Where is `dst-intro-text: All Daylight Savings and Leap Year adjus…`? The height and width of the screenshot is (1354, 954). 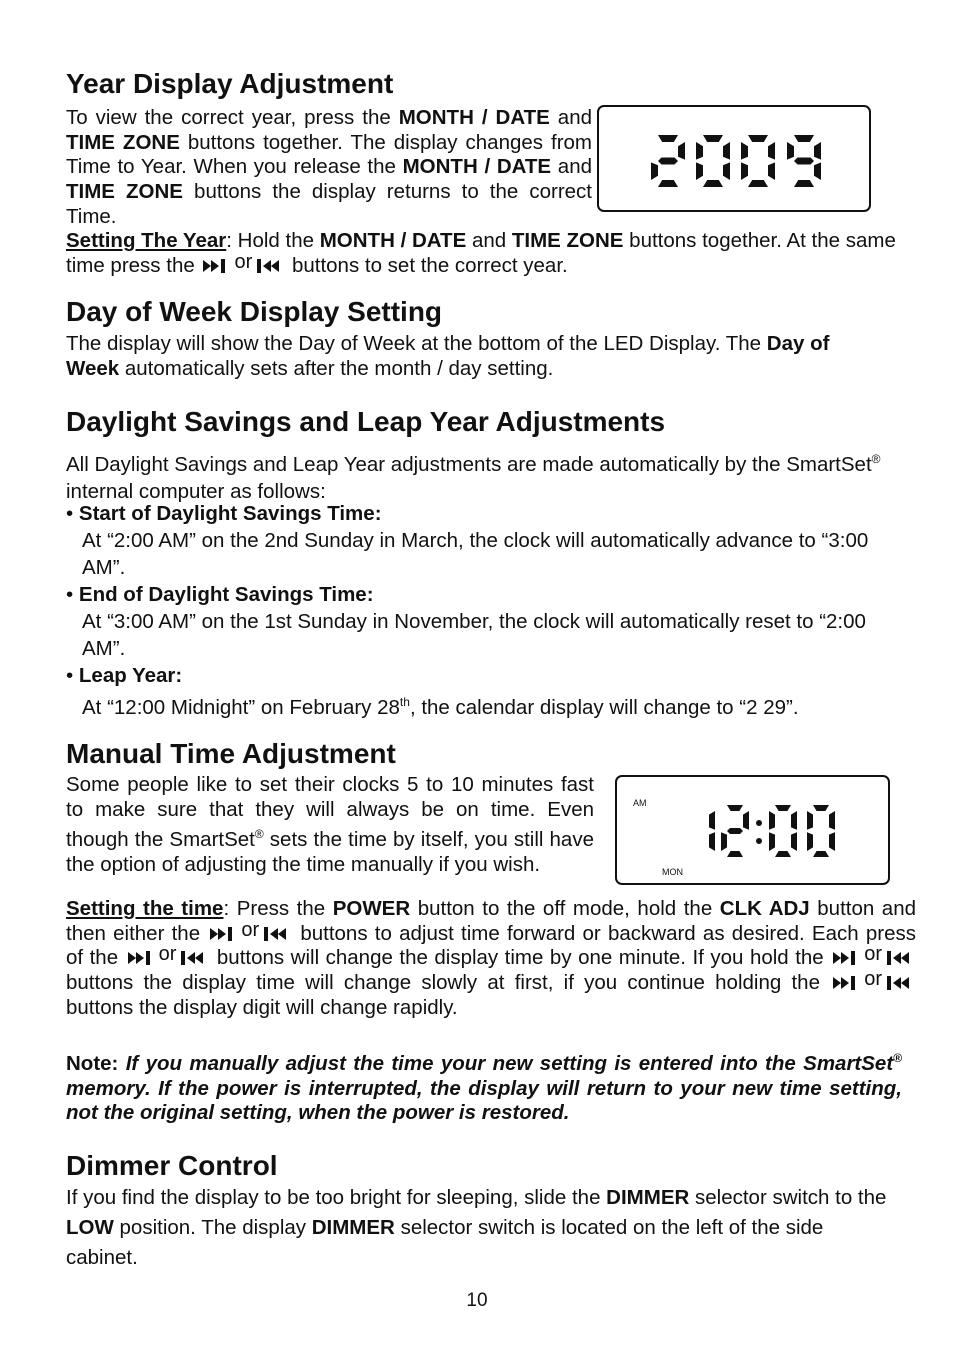 dst-intro-text: All Daylight Savings and Leap Year adjus… is located at coordinates (473, 477).